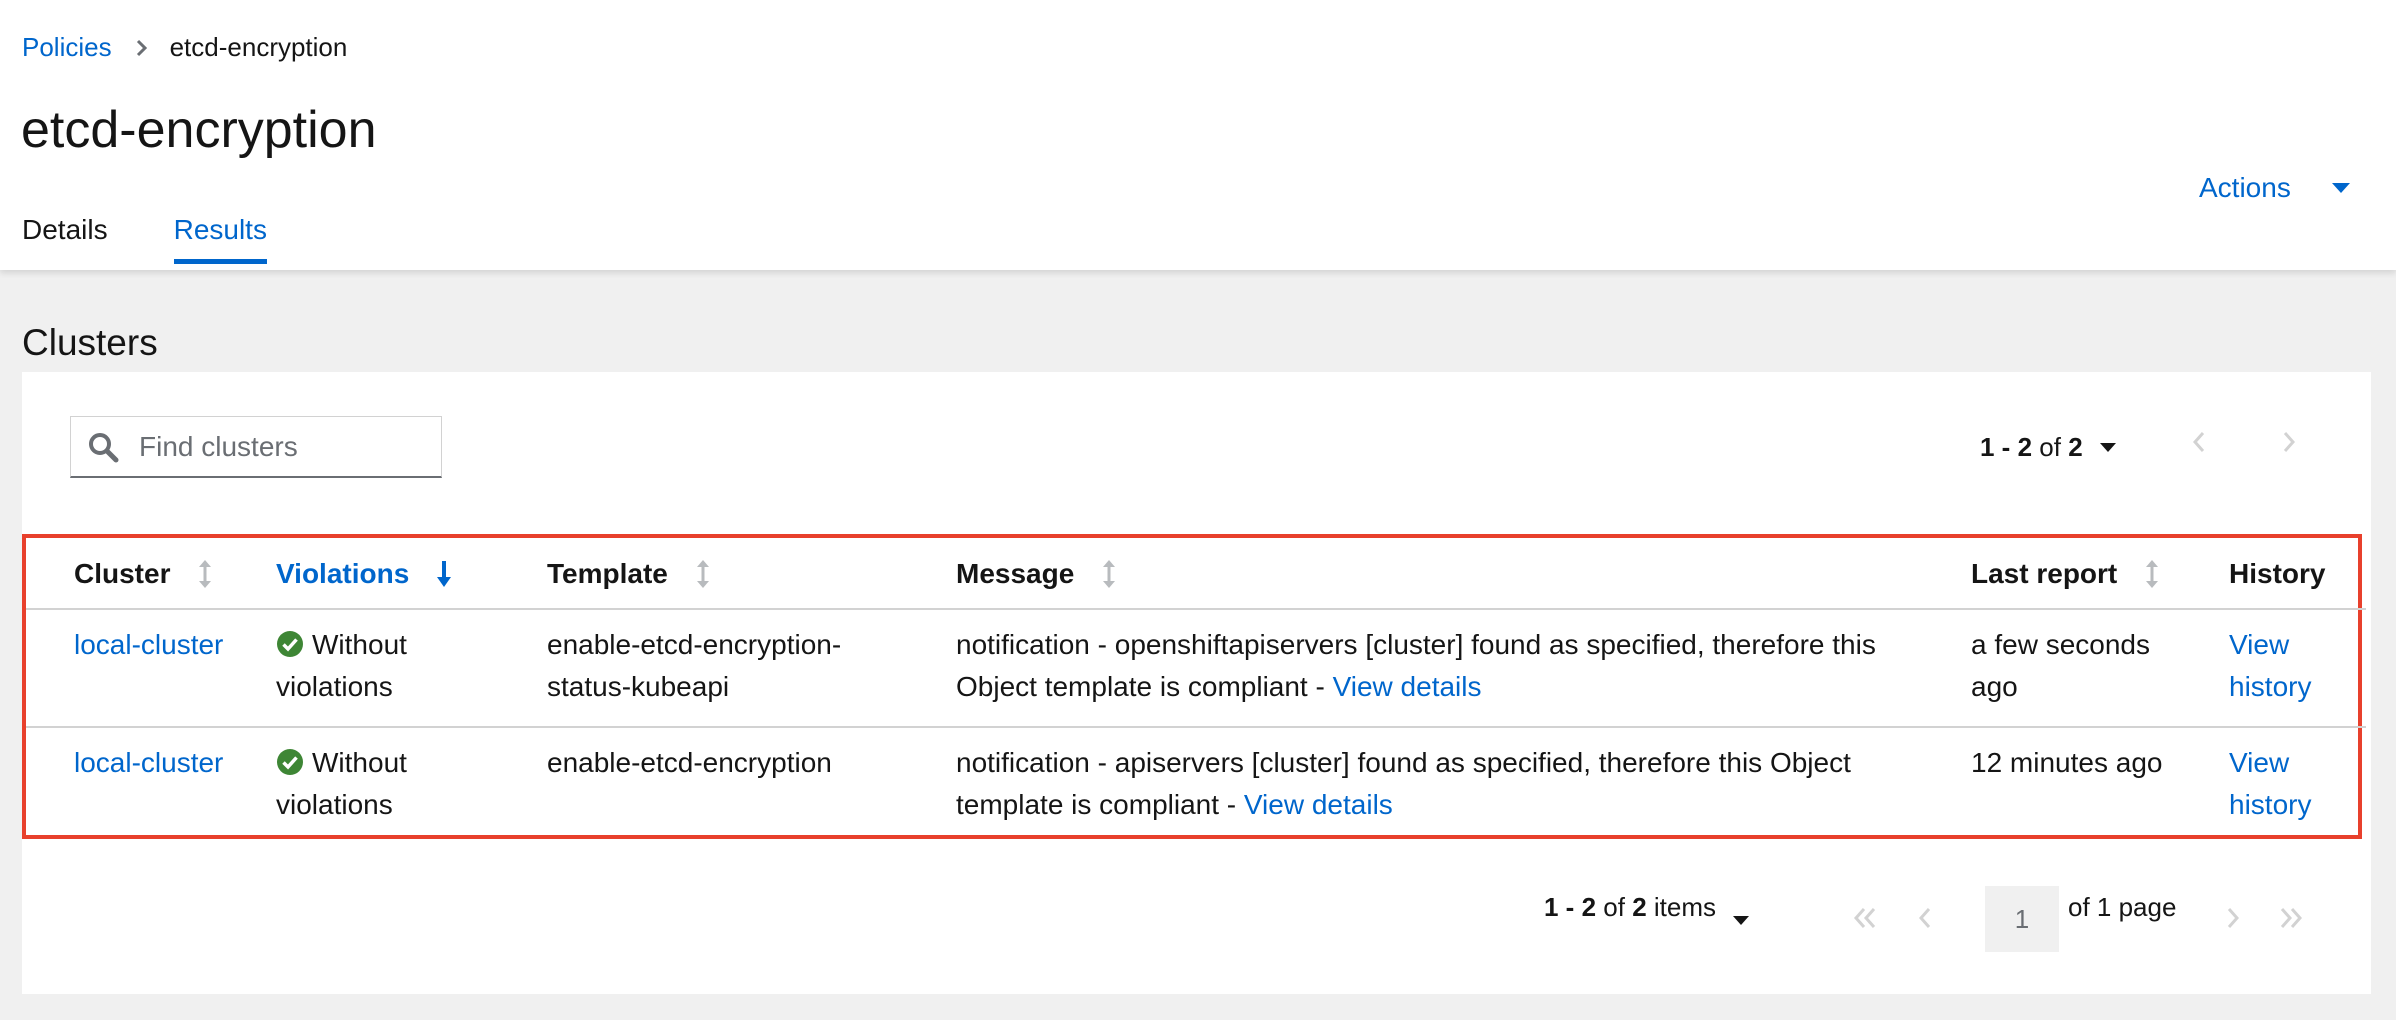  What do you see at coordinates (258, 47) in the screenshot?
I see `breadcrumb-current: etcd-encryption` at bounding box center [258, 47].